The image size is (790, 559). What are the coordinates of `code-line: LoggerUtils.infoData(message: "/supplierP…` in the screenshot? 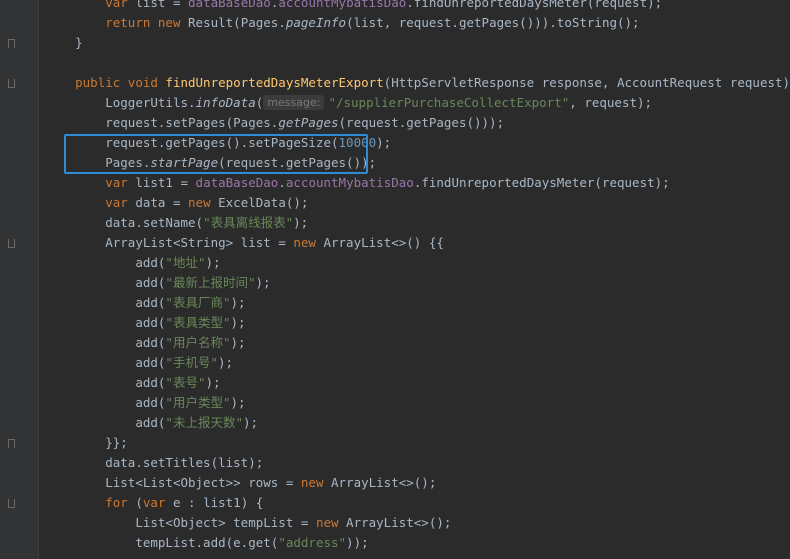 It's located at (379, 102).